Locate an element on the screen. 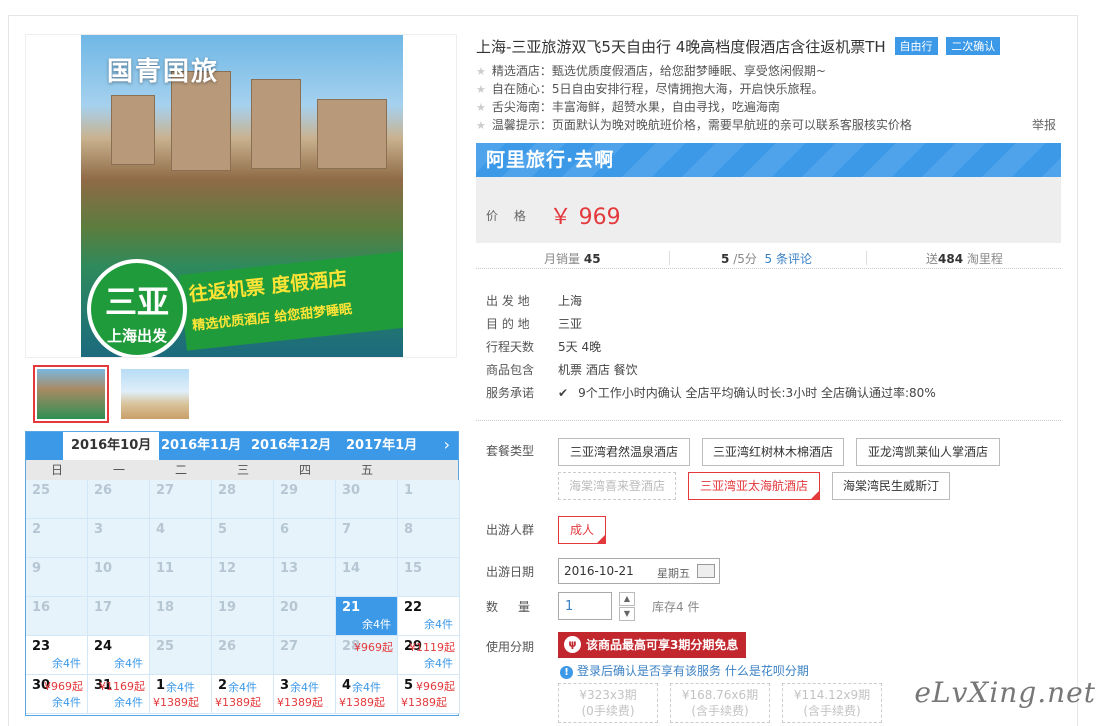 This screenshot has width=1106, height=726. detail-row: 行程天数 5天 4晚 is located at coordinates (544, 347).